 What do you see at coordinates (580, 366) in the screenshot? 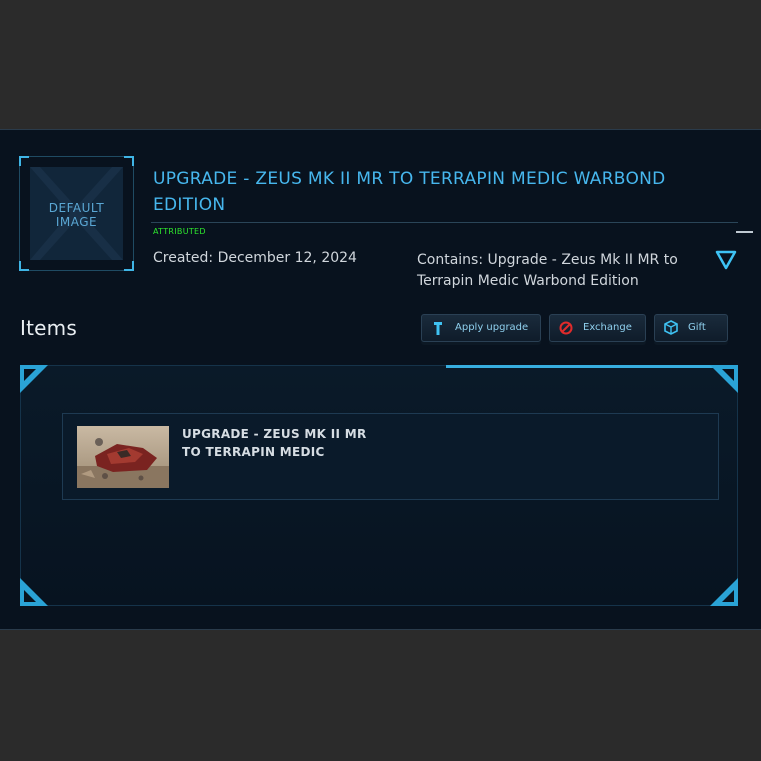
I see `container-accent-line` at bounding box center [580, 366].